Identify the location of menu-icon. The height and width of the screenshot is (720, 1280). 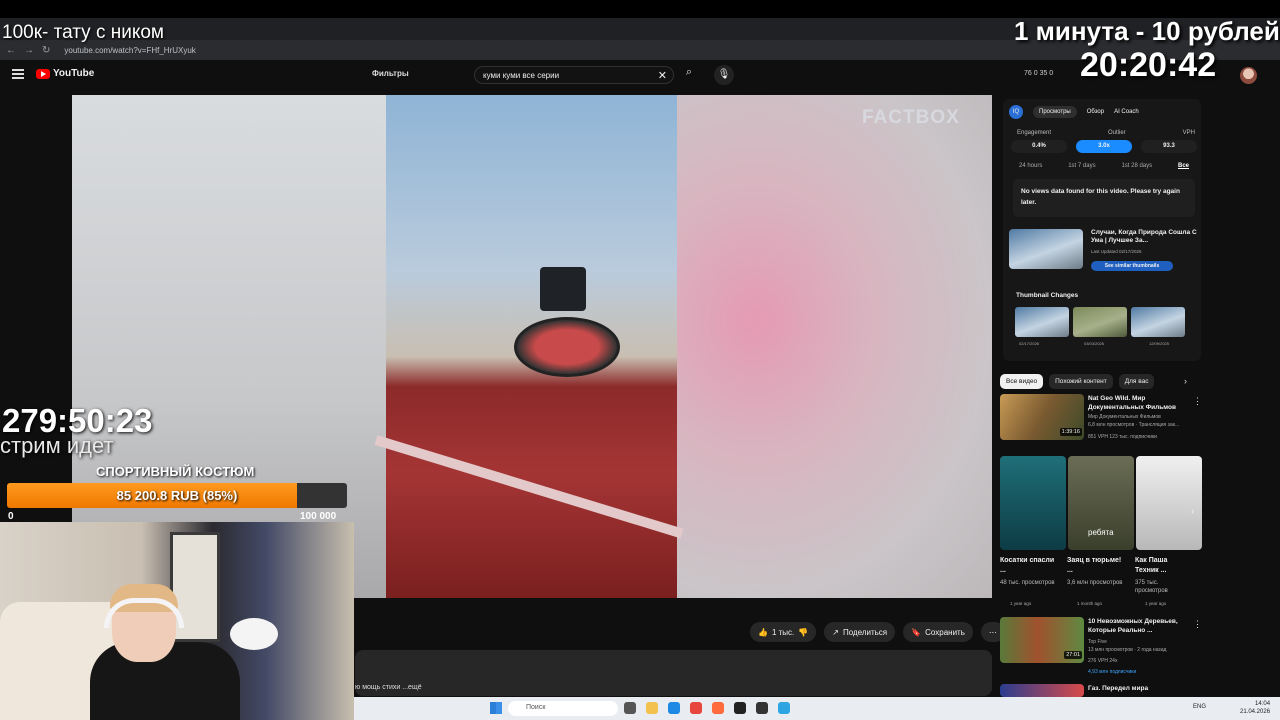
(18, 74).